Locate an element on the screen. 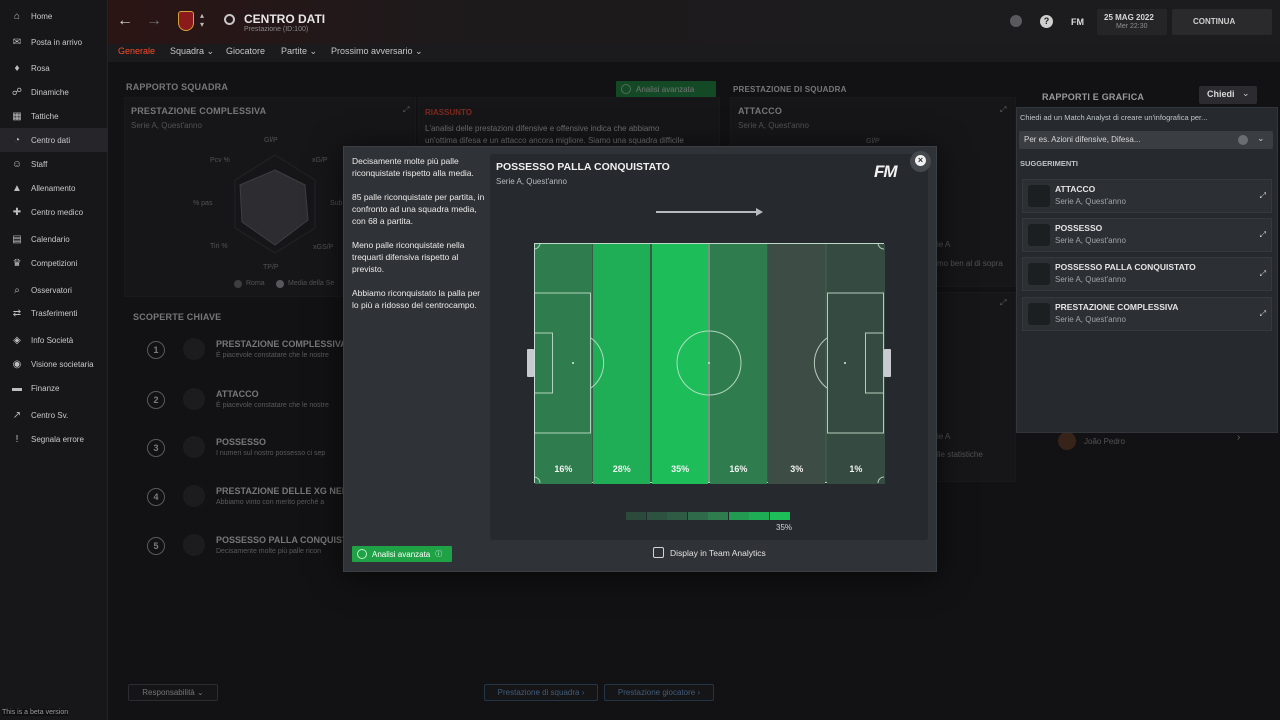 This screenshot has width=1280, height=720. sidebar-item-staff: ☺ Staff is located at coordinates (54, 164).